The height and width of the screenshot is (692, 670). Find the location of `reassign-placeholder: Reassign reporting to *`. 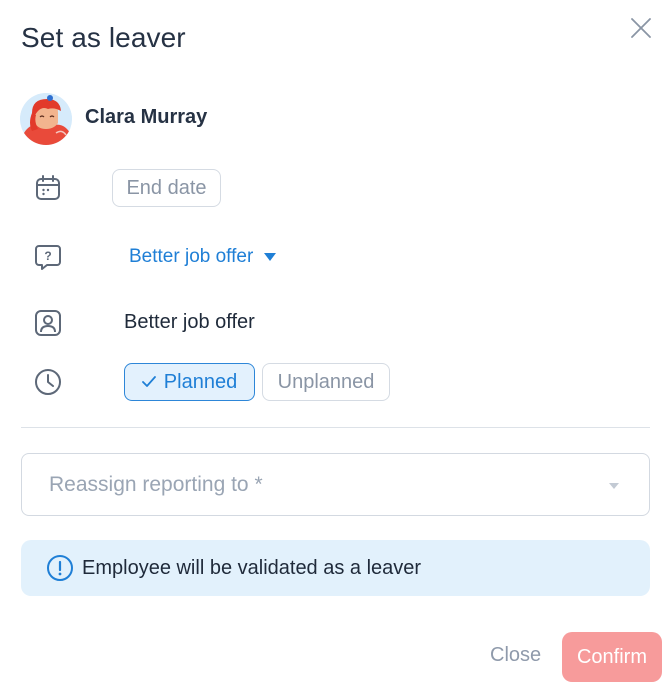

reassign-placeholder: Reassign reporting to * is located at coordinates (156, 484).